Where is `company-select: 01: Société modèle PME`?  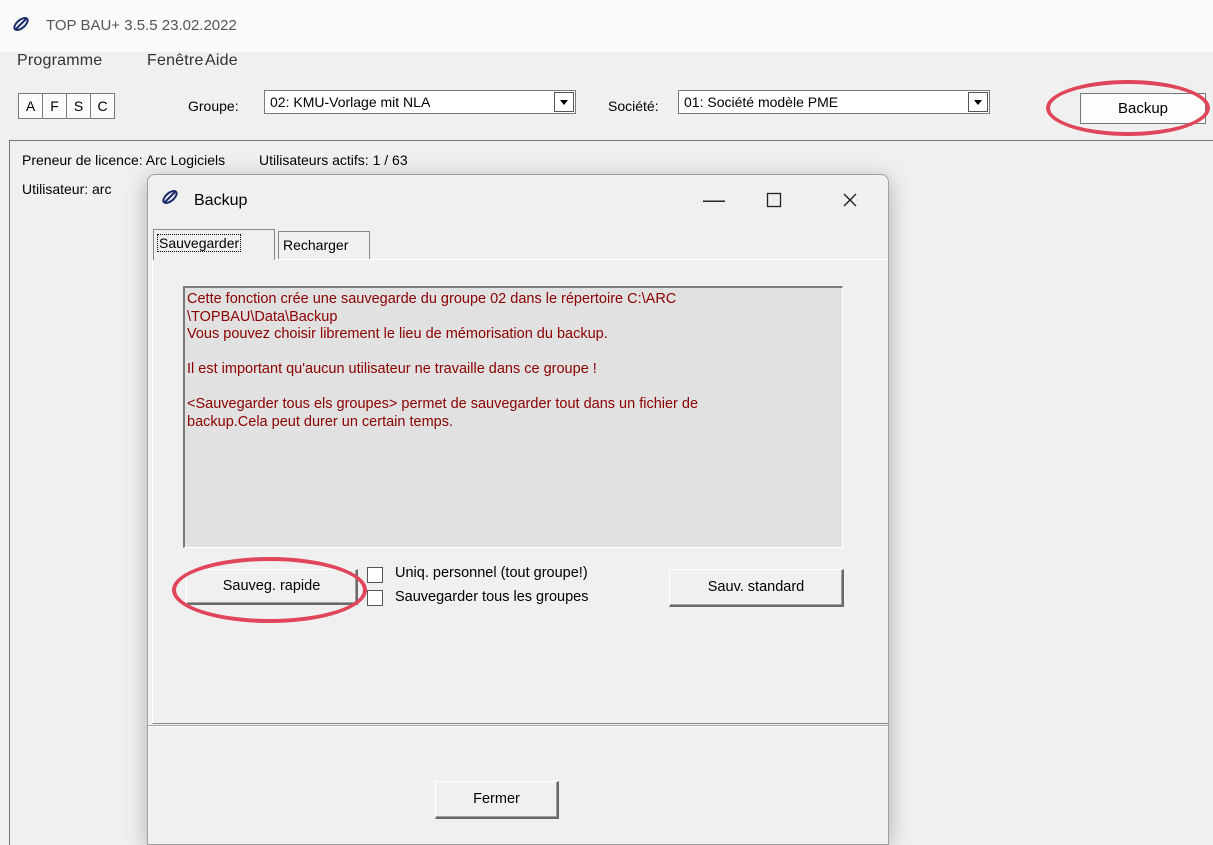 company-select: 01: Société modèle PME is located at coordinates (834, 102).